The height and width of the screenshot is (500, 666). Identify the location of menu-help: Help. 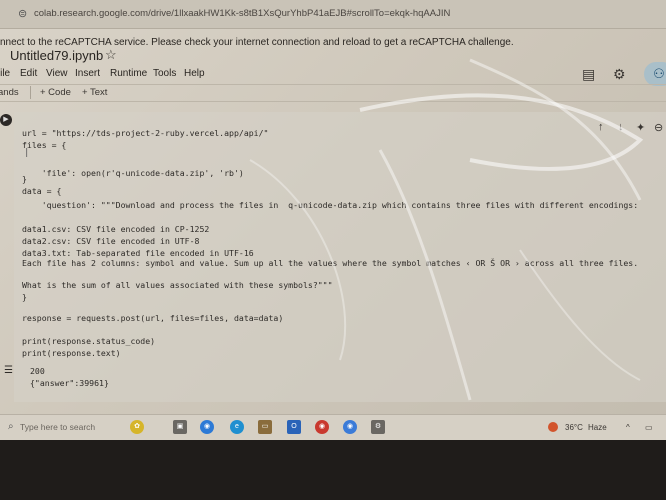
(194, 73).